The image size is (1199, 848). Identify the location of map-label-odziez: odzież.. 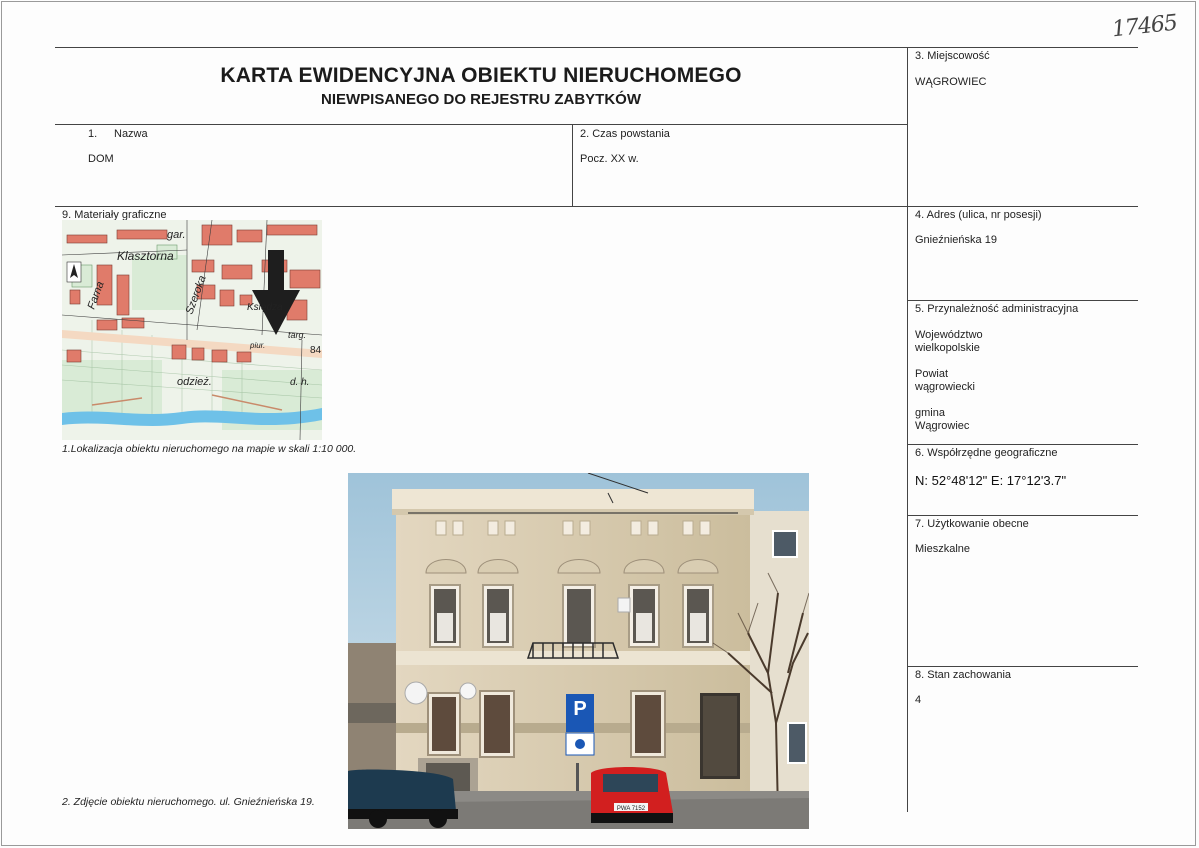
(194, 382).